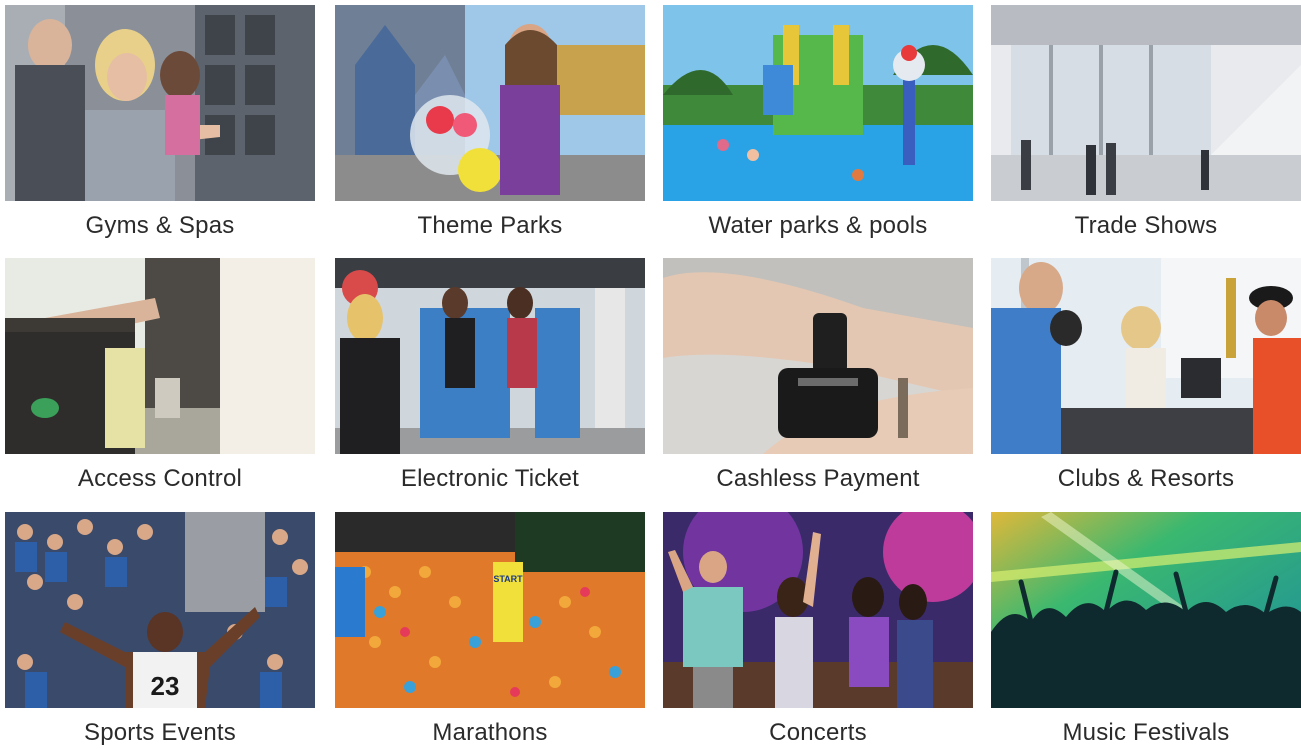 The image size is (1301, 749). I want to click on concerts-photo, so click(818, 610).